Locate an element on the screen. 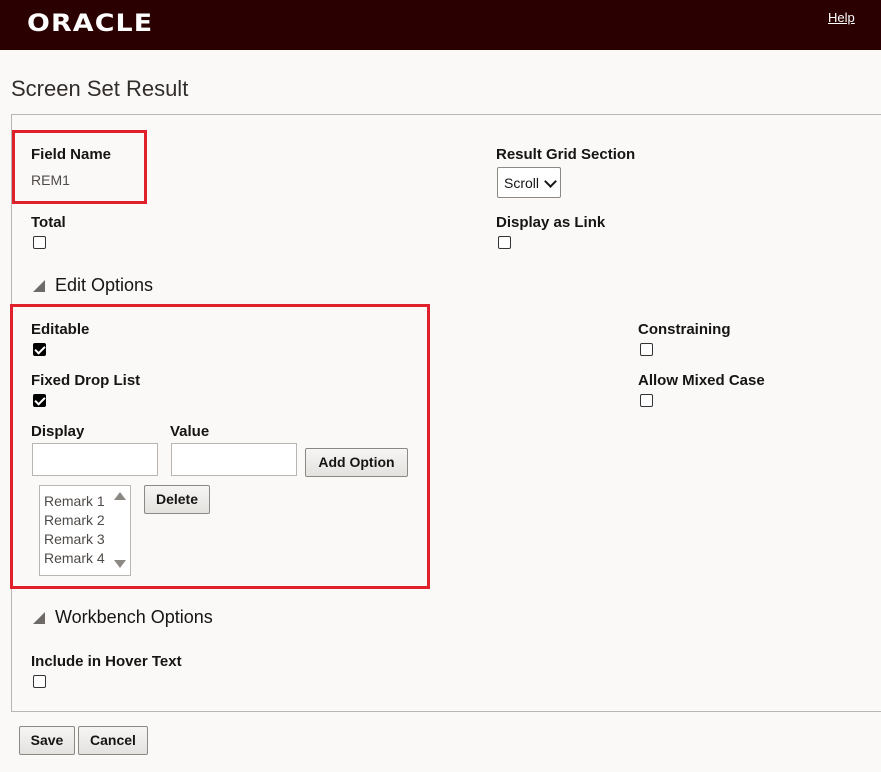 Image resolution: width=881 pixels, height=772 pixels. oracle-logo: ORACLE is located at coordinates (90, 23).